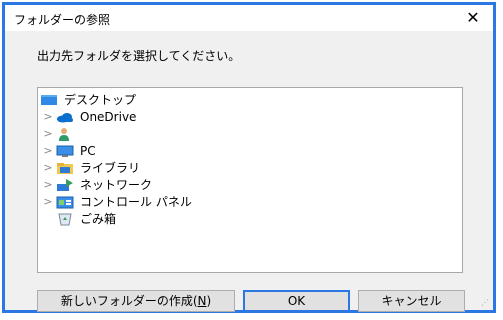 The width and height of the screenshot is (503, 320). What do you see at coordinates (65, 219) in the screenshot?
I see `recycle-bin-icon` at bounding box center [65, 219].